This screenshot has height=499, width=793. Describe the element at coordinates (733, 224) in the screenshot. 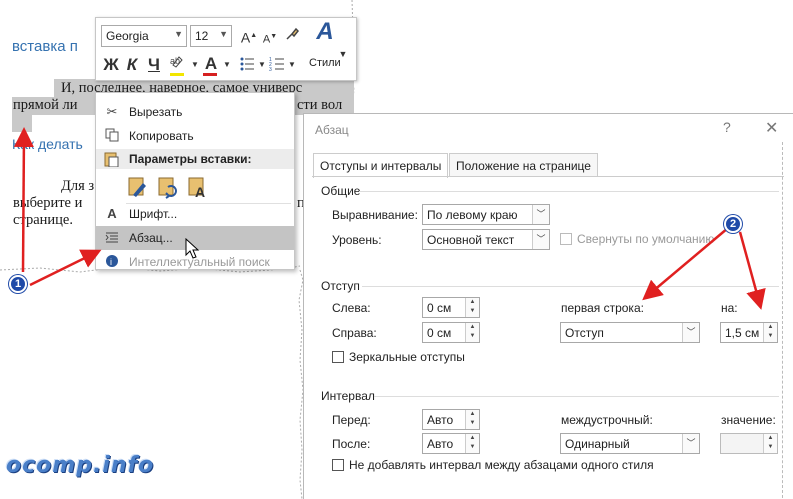

I see `annotation-badge-2: 2` at that location.